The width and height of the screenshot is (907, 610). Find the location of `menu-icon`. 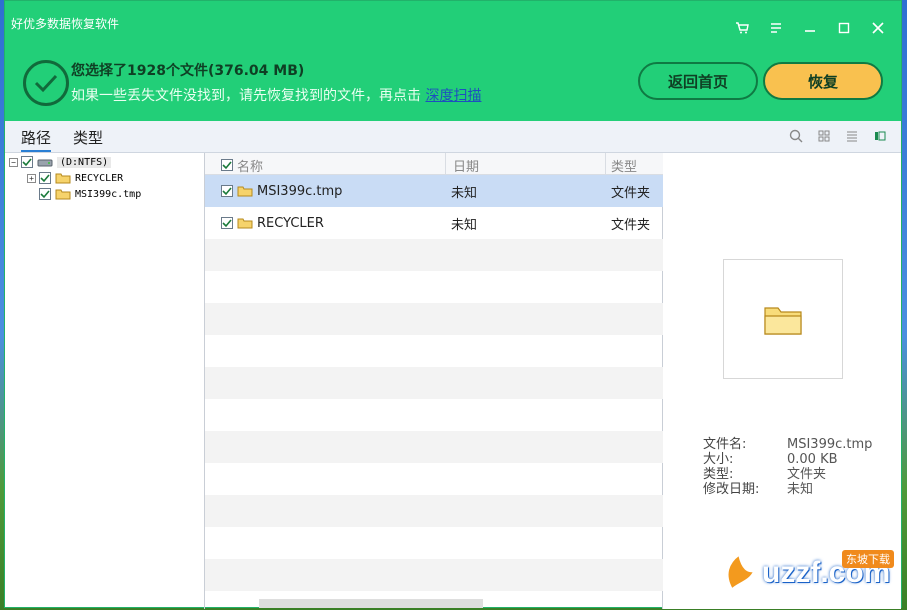

menu-icon is located at coordinates (776, 28).